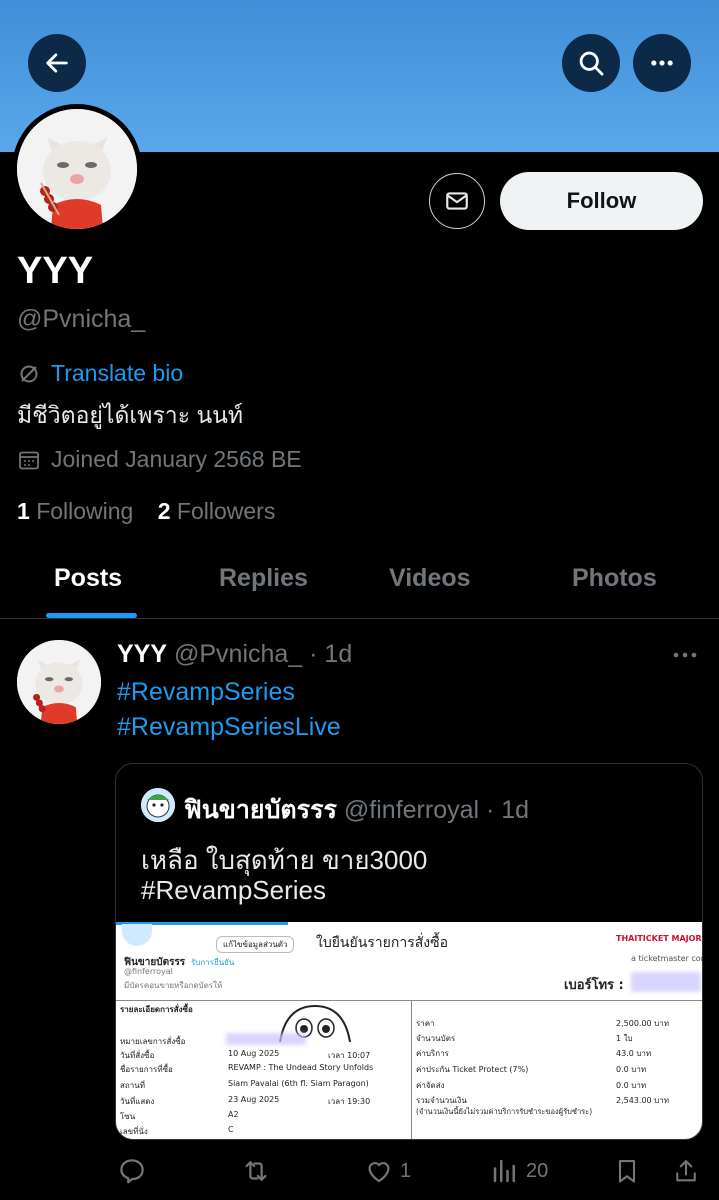 The height and width of the screenshot is (1200, 719). Describe the element at coordinates (359, 1171) in the screenshot. I see `post-action-bar: 1 20` at that location.